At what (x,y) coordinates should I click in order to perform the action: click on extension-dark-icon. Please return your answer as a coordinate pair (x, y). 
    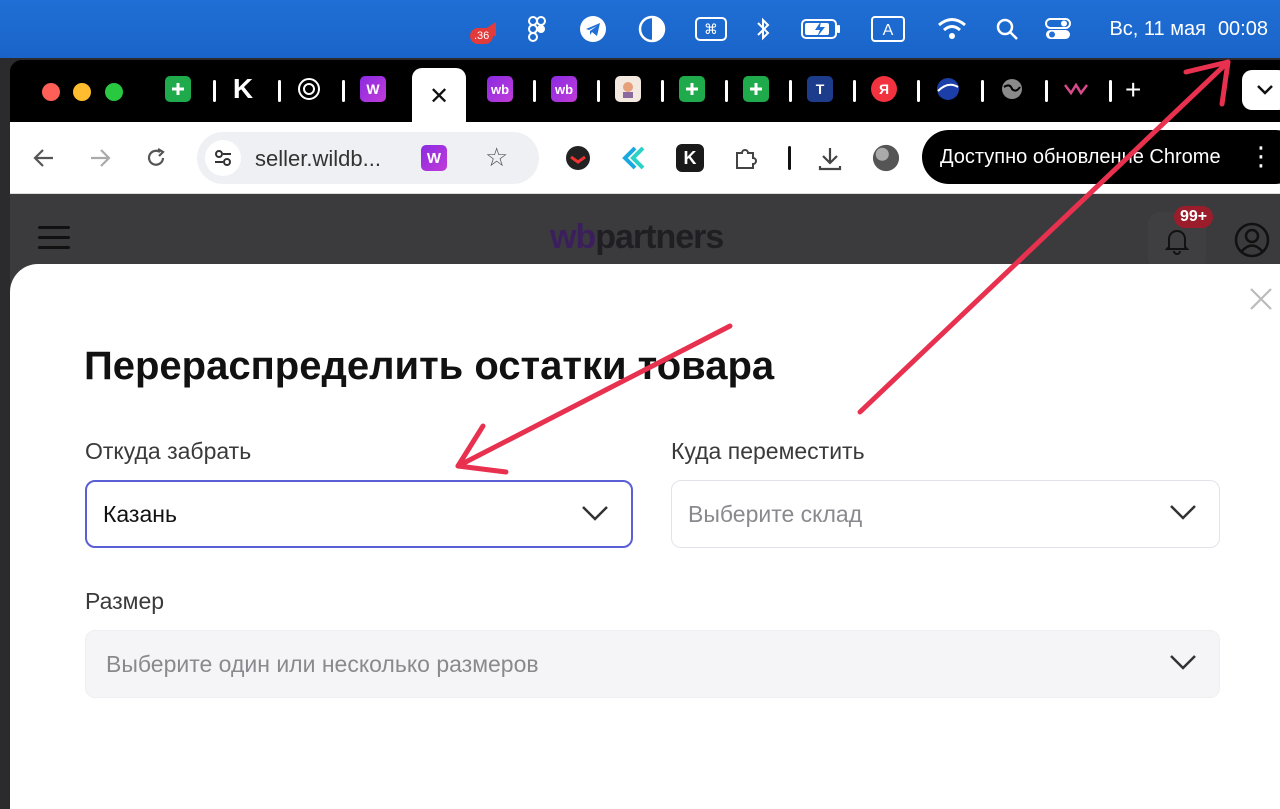
    Looking at the image, I should click on (578, 158).